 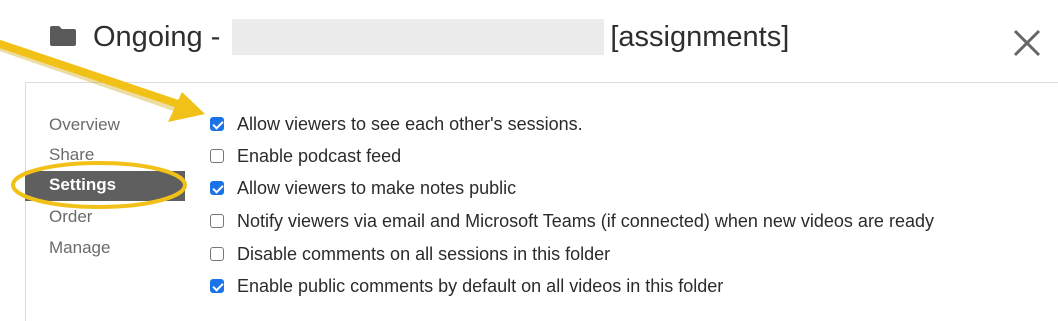 I want to click on option-label: Enable podcast feed, so click(x=319, y=155).